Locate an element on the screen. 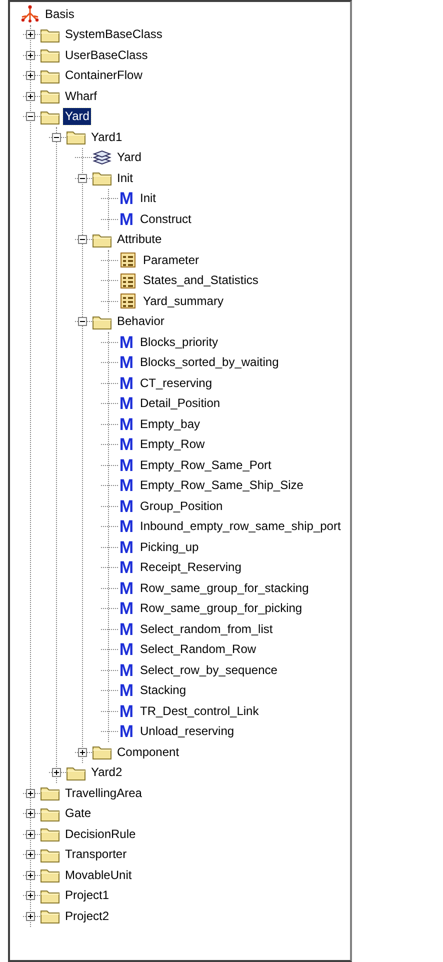  tree-item: Behavior is located at coordinates (140, 321).